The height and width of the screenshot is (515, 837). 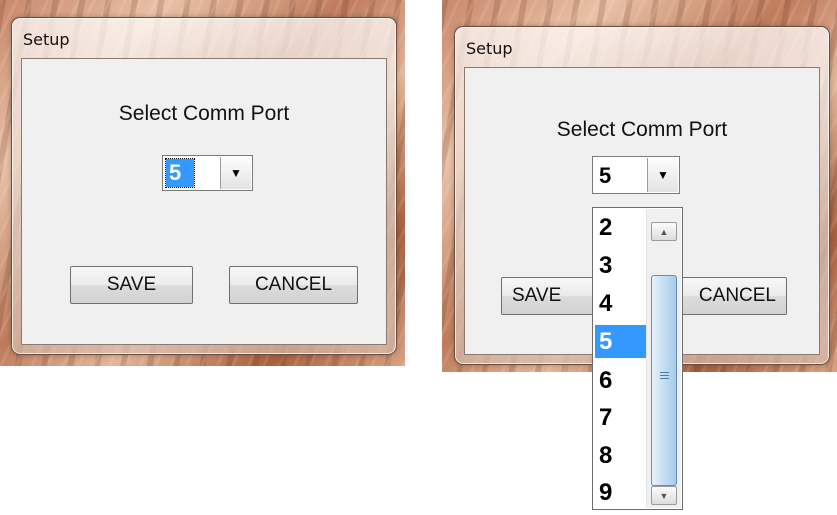 I want to click on list-item: 9, so click(x=622, y=492).